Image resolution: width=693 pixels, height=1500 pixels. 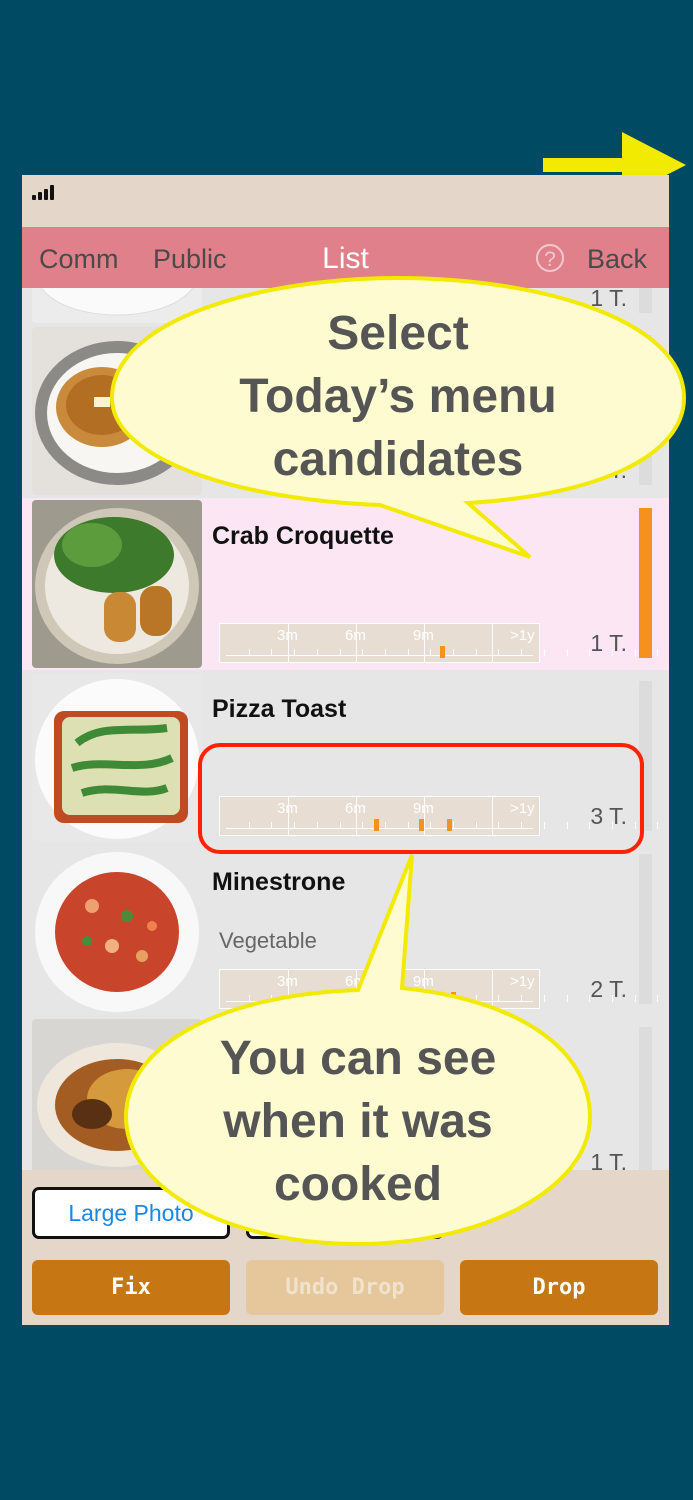 I want to click on nav-bar: List Comm Public ? Back, so click(x=345, y=257).